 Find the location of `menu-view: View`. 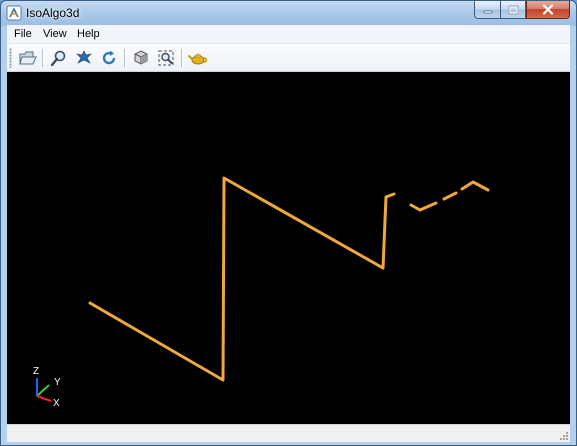

menu-view: View is located at coordinates (55, 34).